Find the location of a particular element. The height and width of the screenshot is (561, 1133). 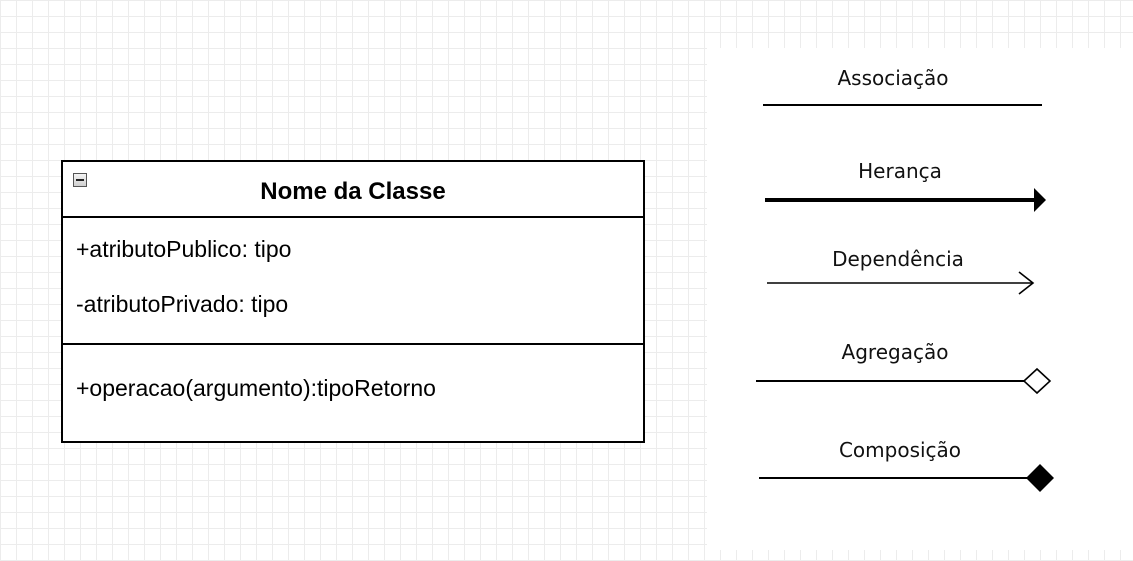

dependency-arrow is located at coordinates (901, 283).